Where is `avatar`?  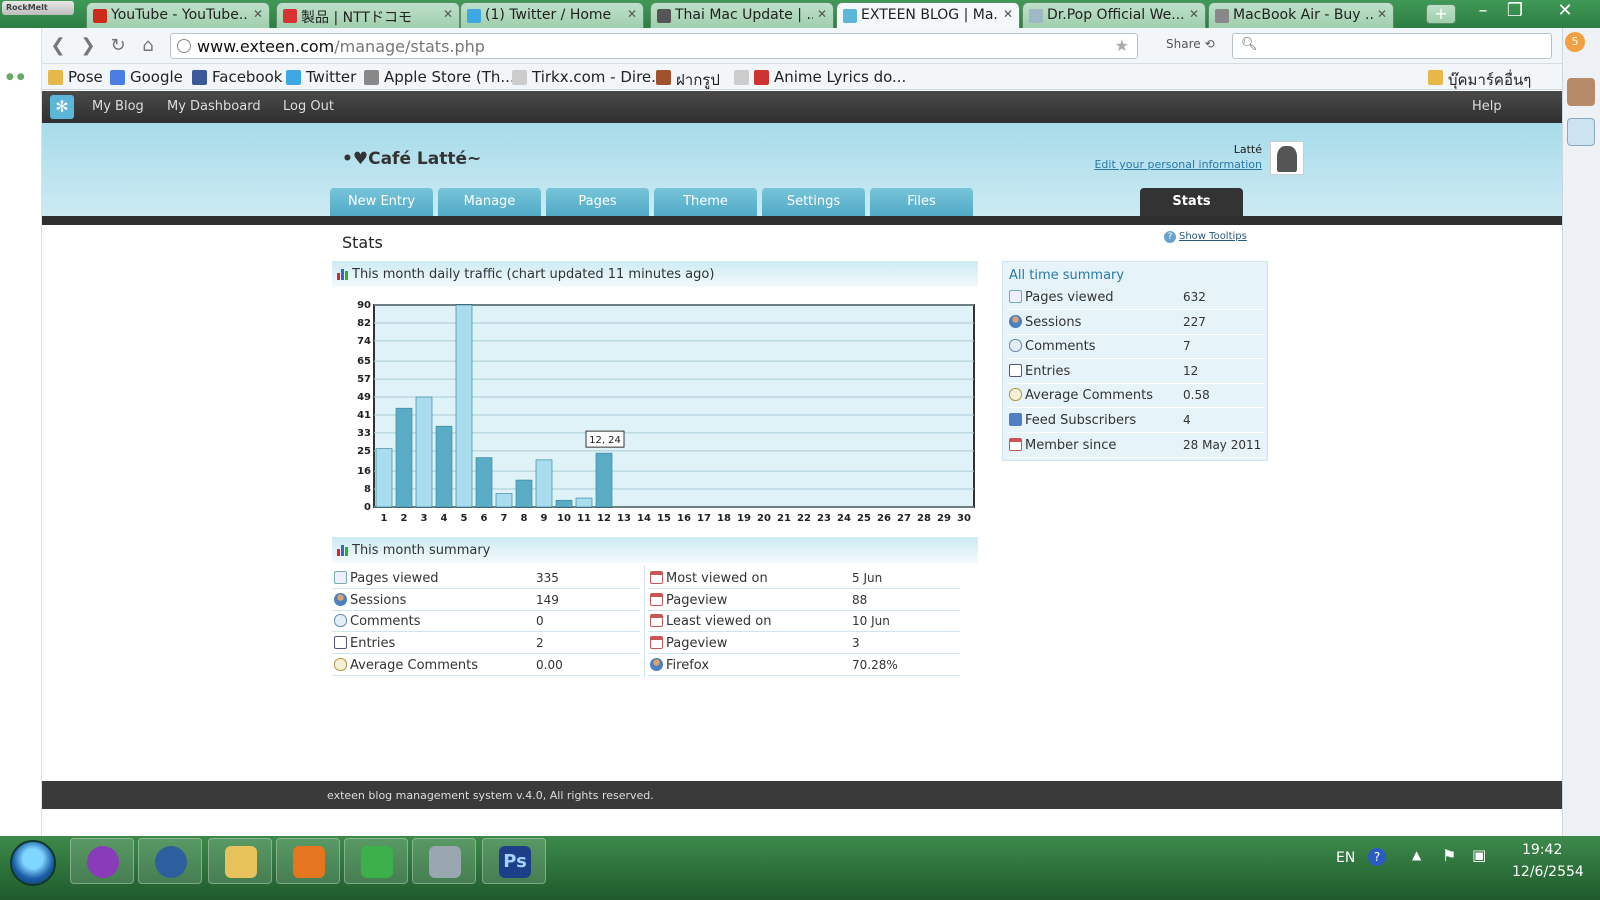 avatar is located at coordinates (1287, 158).